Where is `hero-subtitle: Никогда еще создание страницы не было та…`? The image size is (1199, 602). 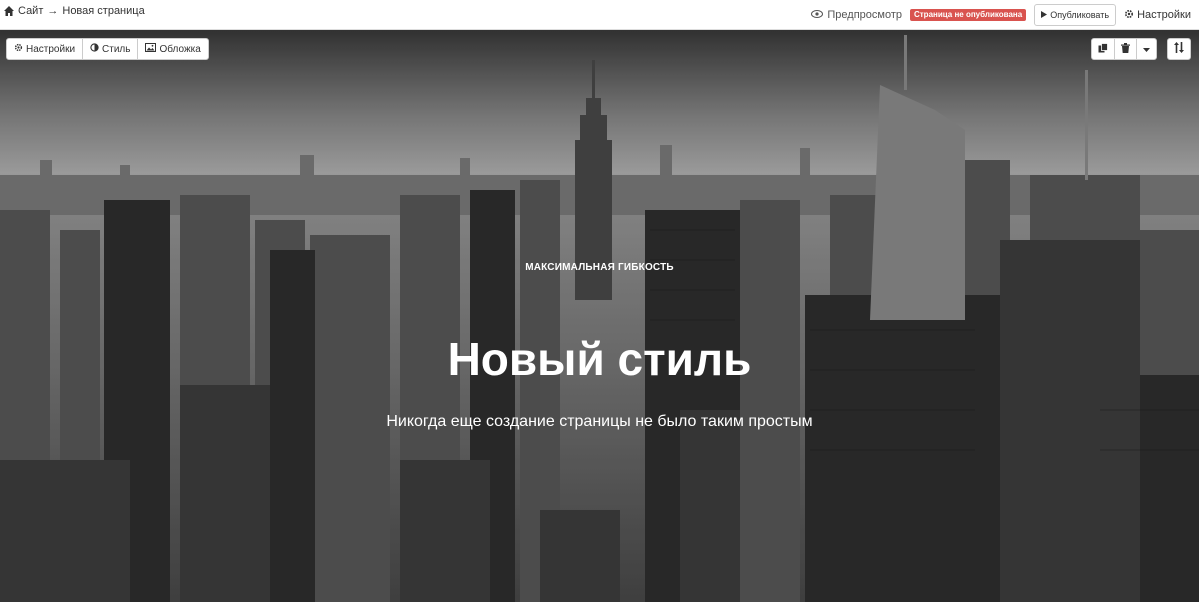
hero-subtitle: Никогда еще создание страницы не было та… is located at coordinates (599, 422).